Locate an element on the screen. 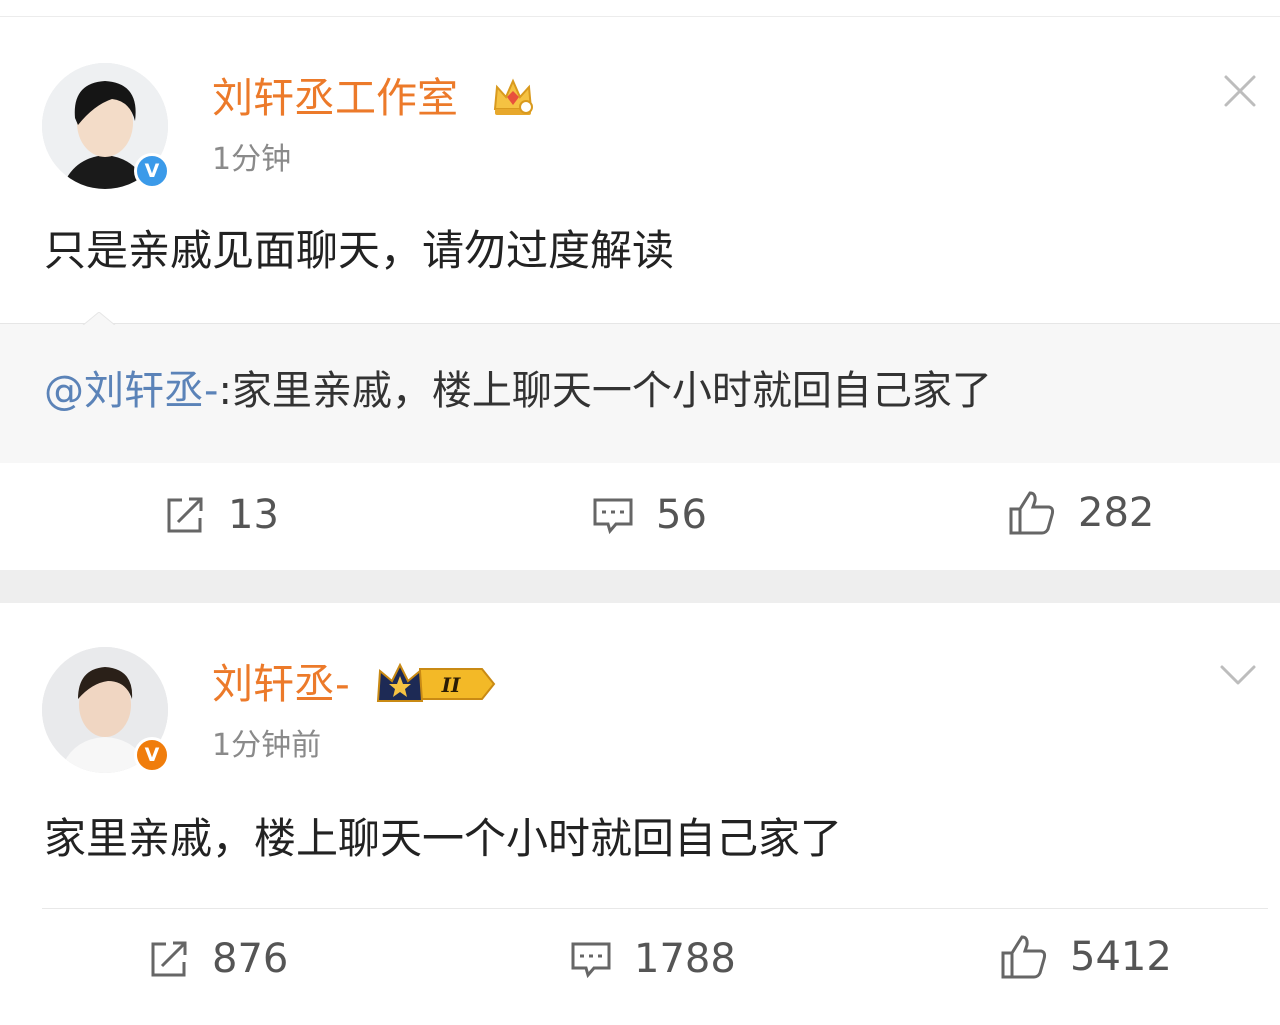 Image resolution: width=1280 pixels, height=1025 pixels. like-button: 5412 is located at coordinates (1086, 957).